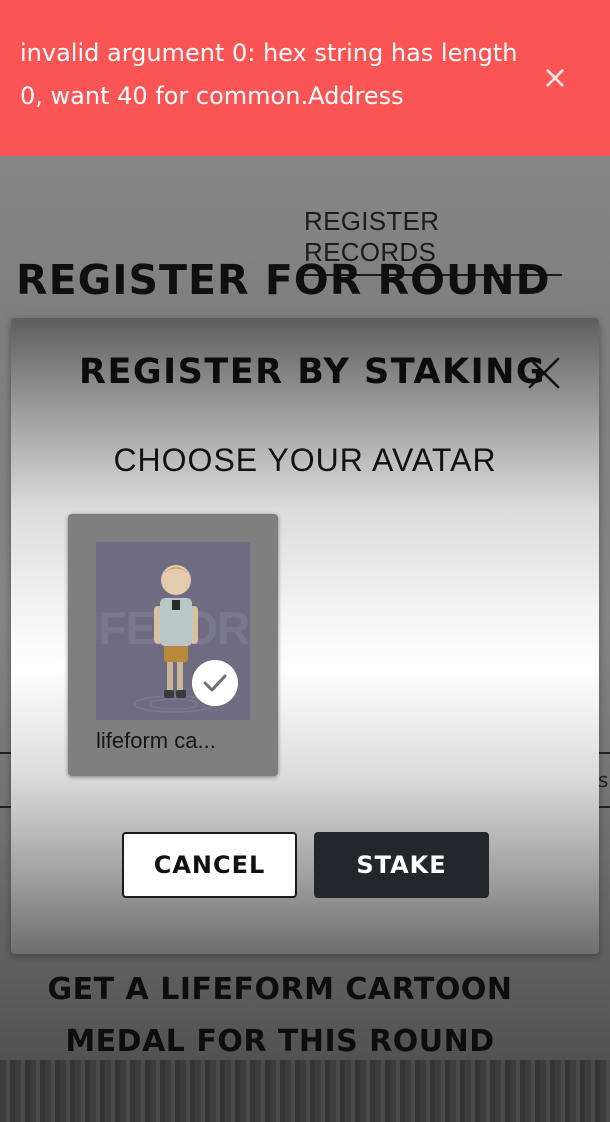 Image resolution: width=610 pixels, height=1122 pixels. Describe the element at coordinates (283, 280) in the screenshot. I see `page-title: REGISTER FOR ROUND` at that location.